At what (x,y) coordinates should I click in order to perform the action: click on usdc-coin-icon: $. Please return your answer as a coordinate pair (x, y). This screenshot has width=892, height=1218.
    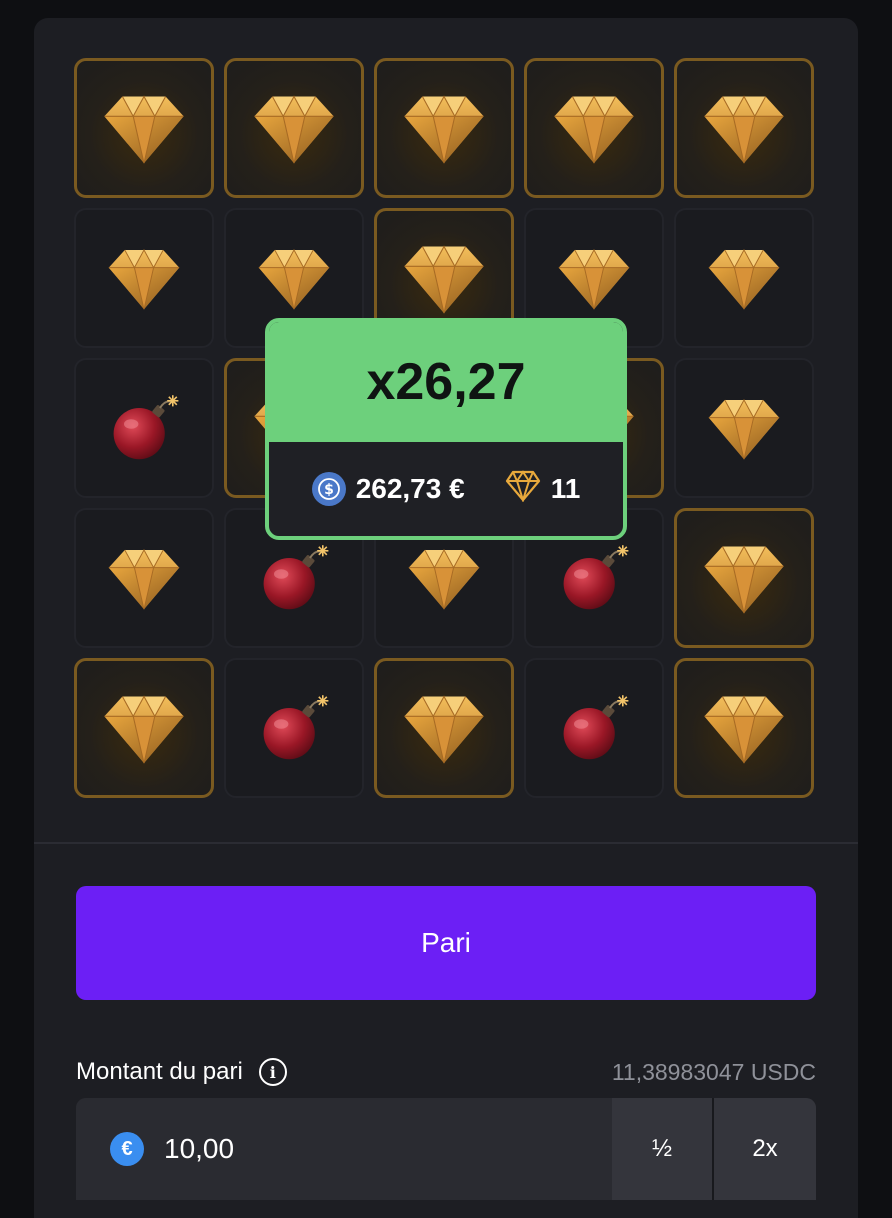
    Looking at the image, I should click on (328, 489).